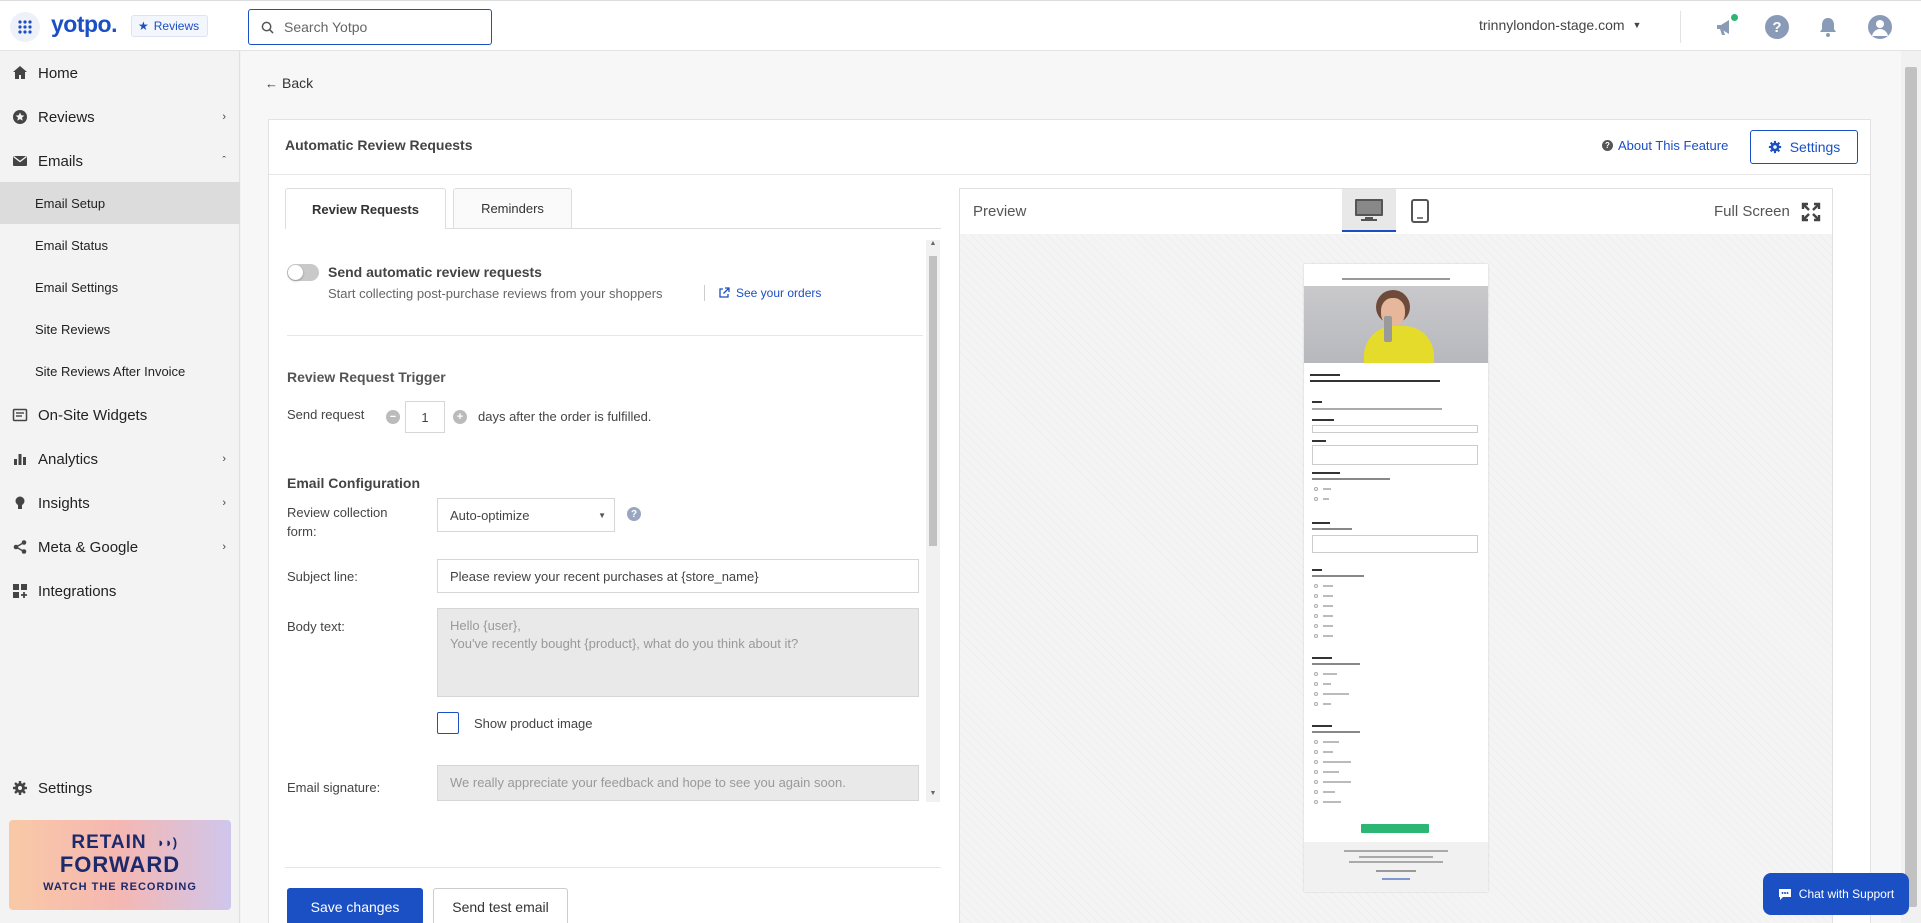 Image resolution: width=1921 pixels, height=923 pixels. I want to click on apps-grid-icon, so click(25, 27).